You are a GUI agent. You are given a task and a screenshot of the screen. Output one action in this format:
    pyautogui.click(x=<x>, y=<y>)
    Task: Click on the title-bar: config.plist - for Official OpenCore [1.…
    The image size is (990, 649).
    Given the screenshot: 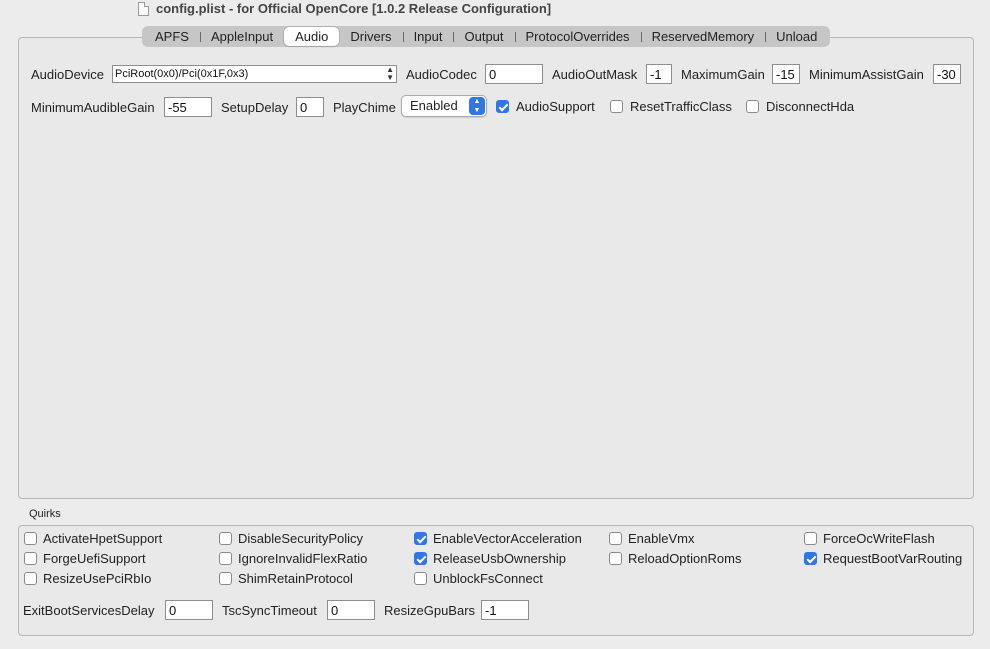 What is the action you would take?
    pyautogui.click(x=495, y=10)
    